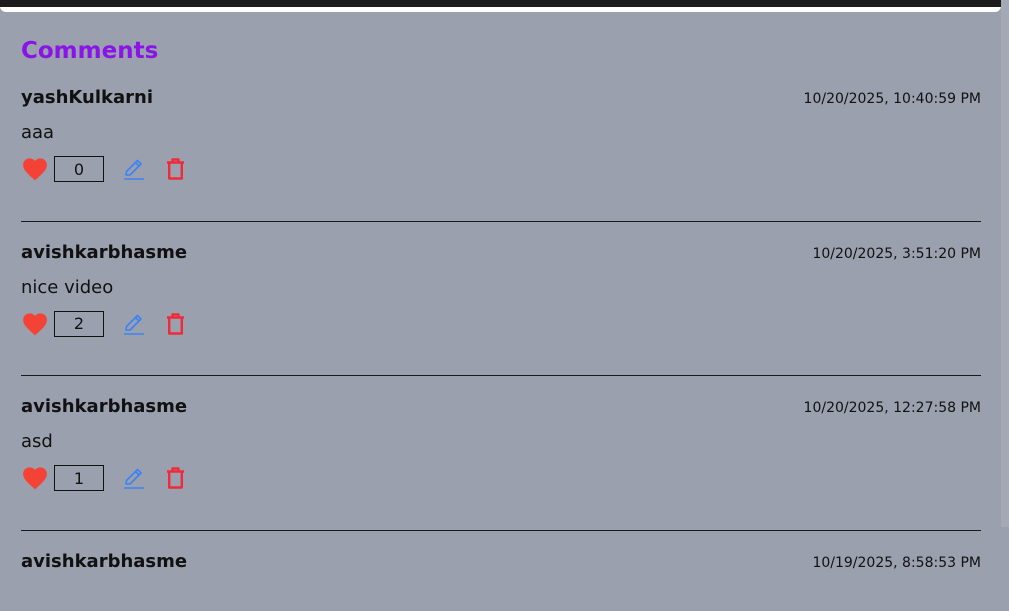 The image size is (1009, 611). I want to click on comment-actions: 2, so click(103, 323).